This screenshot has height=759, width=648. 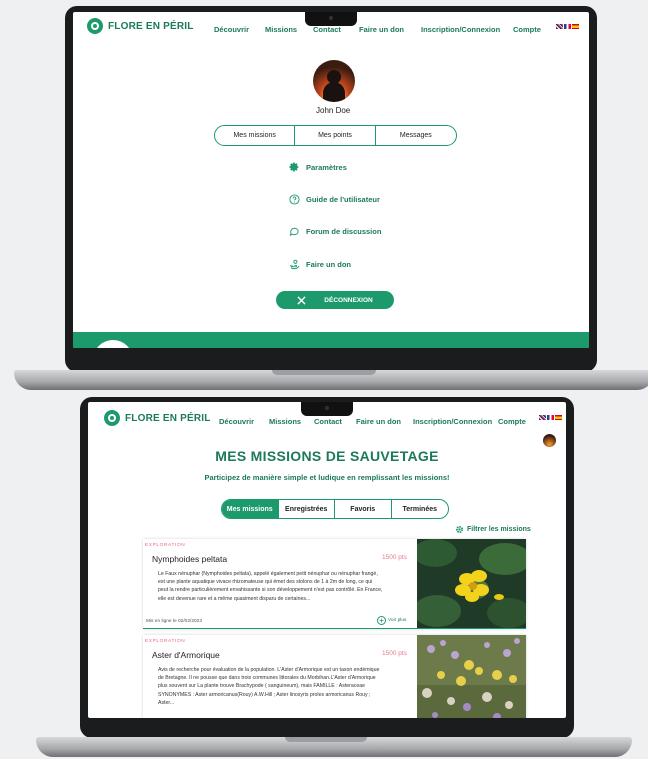 What do you see at coordinates (381, 620) in the screenshot?
I see `plus-circle-icon: +` at bounding box center [381, 620].